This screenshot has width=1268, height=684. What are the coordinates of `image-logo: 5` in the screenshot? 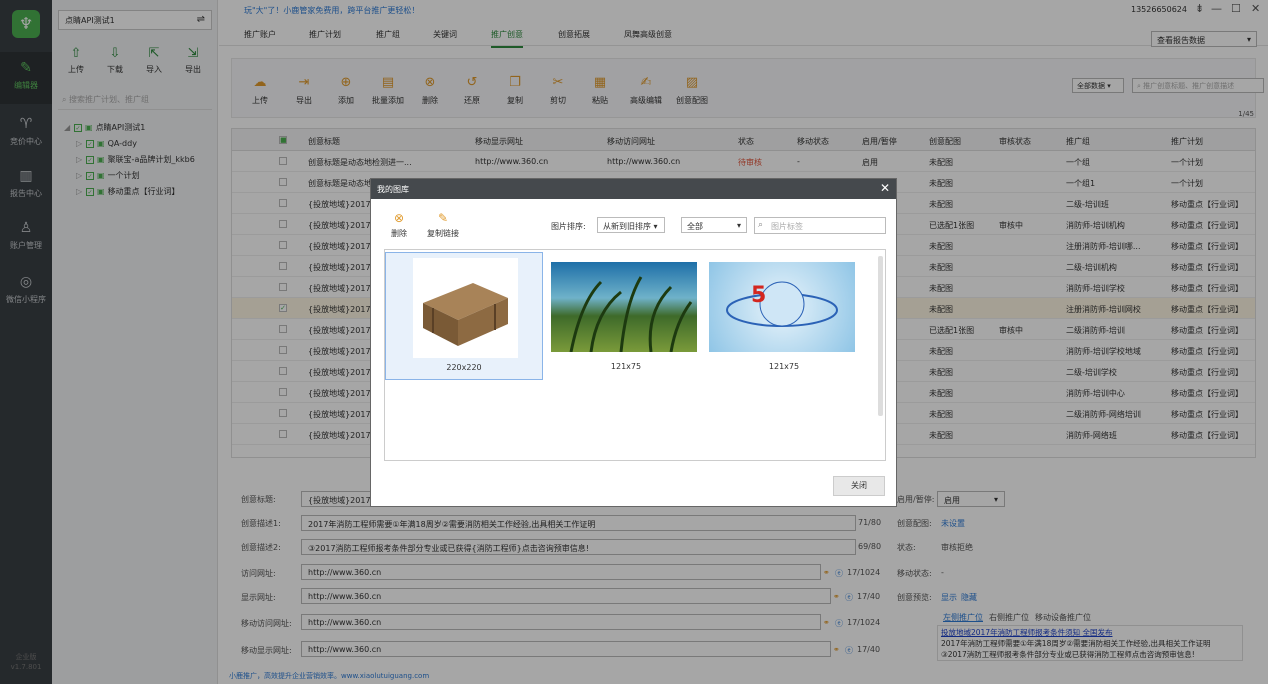 It's located at (782, 307).